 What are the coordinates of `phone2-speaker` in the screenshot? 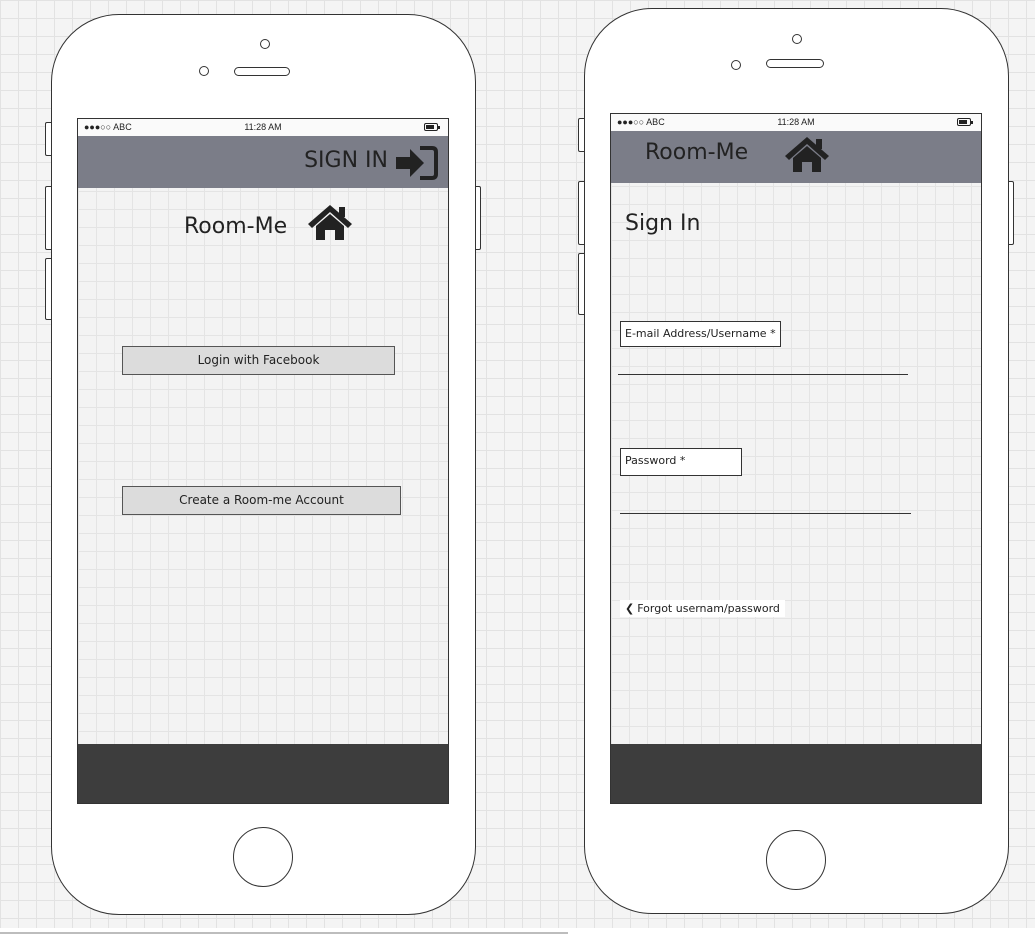 It's located at (795, 63).